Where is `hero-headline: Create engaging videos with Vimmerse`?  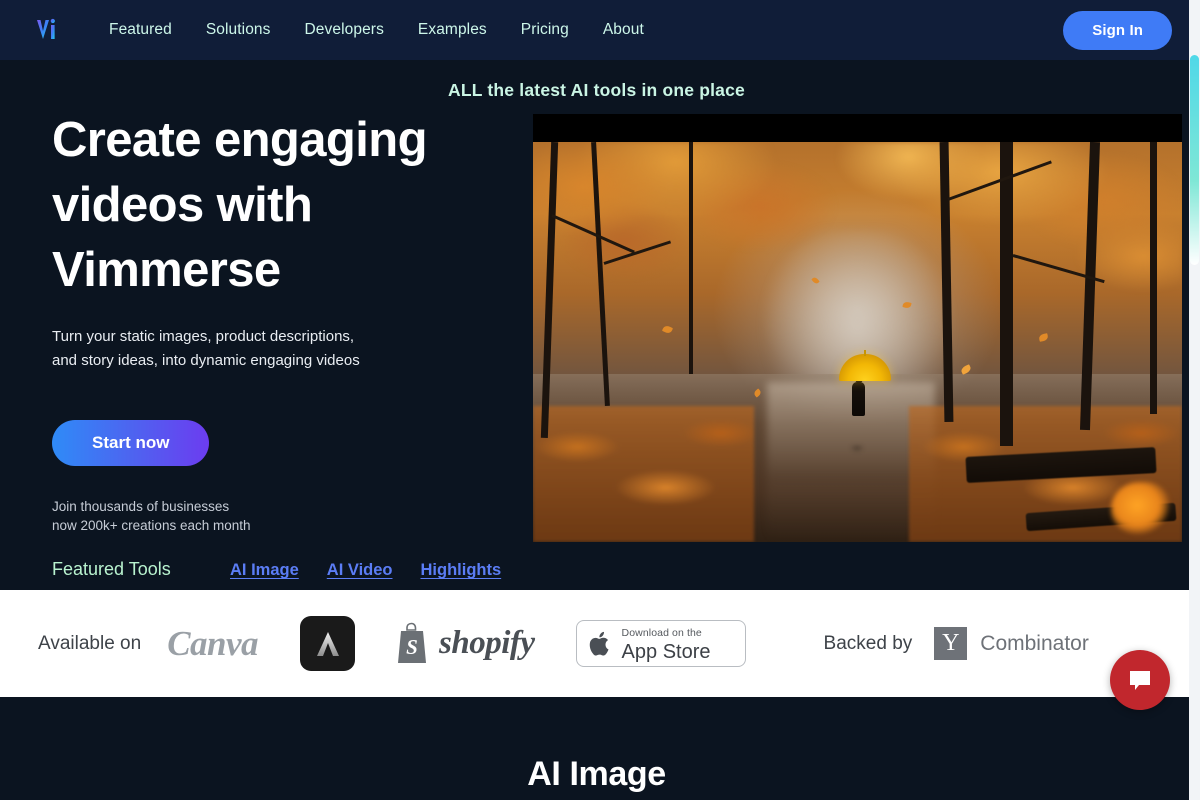 hero-headline: Create engaging videos with Vimmerse is located at coordinates (280, 205).